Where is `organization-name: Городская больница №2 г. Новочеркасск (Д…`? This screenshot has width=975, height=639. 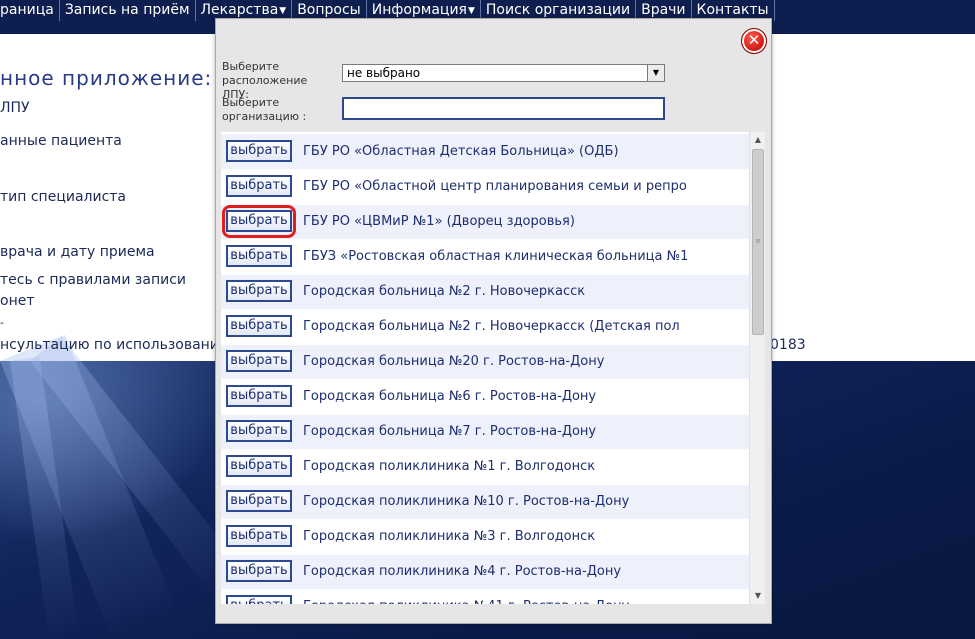 organization-name: Городская больница №2 г. Новочеркасск (Д… is located at coordinates (491, 326).